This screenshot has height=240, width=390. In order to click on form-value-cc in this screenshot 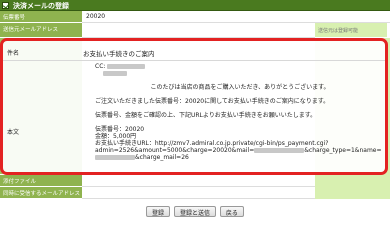, I will do `click(198, 193)`.